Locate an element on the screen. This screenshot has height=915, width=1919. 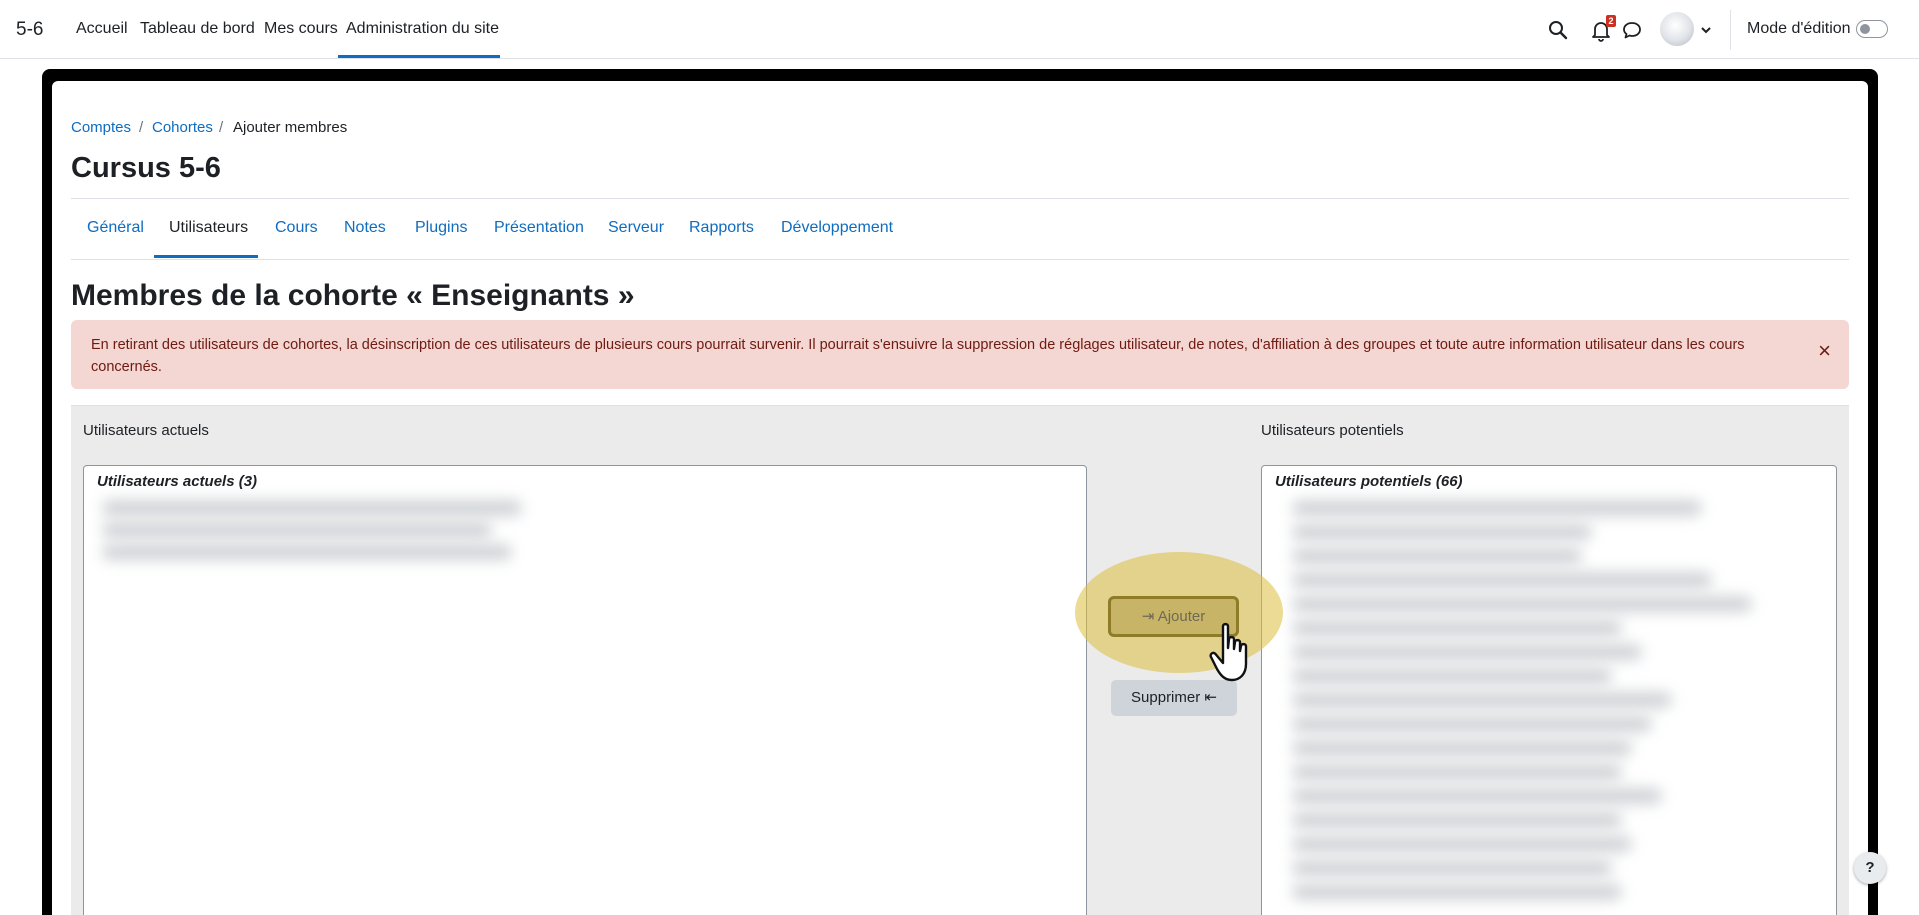
breadcrumb-current: Ajouter membres is located at coordinates (290, 127).